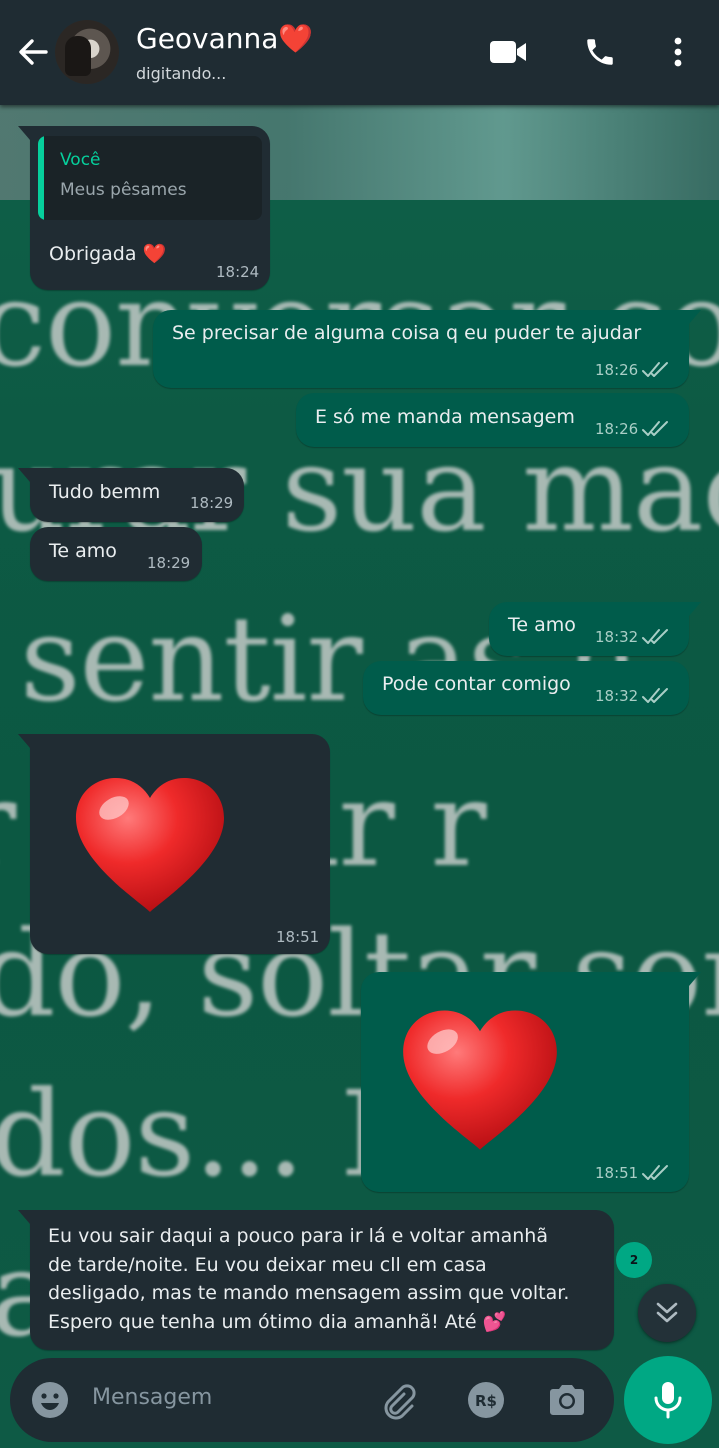  Describe the element at coordinates (50, 1400) in the screenshot. I see `emoji-icon` at that location.